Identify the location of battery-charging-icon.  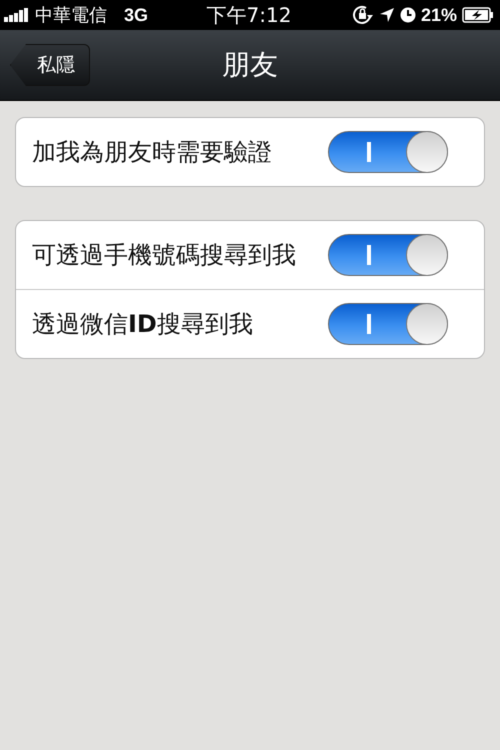
(478, 15).